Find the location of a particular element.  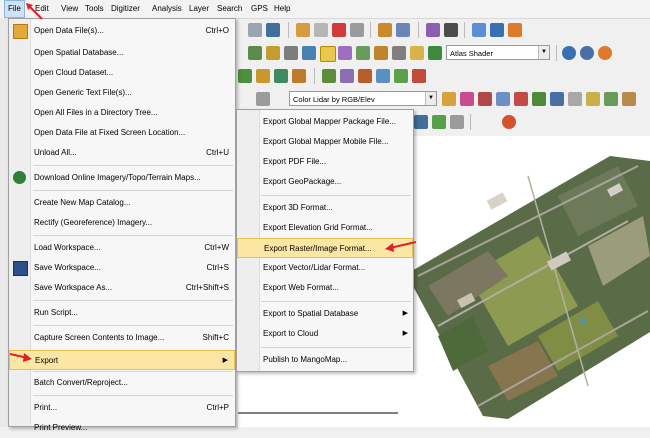

menu-item-print: Print... Ctrl+P is located at coordinates (122, 408).